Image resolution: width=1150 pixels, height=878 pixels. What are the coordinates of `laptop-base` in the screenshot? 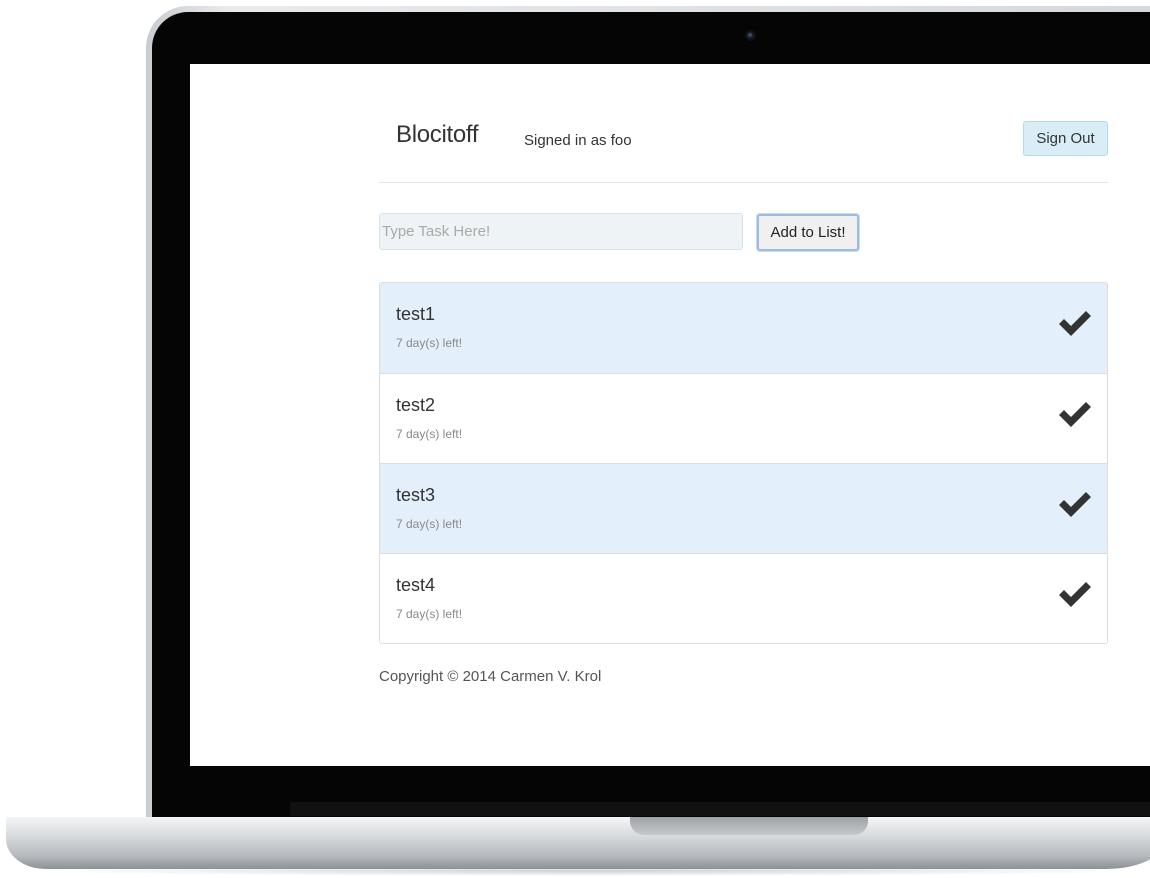 It's located at (578, 843).